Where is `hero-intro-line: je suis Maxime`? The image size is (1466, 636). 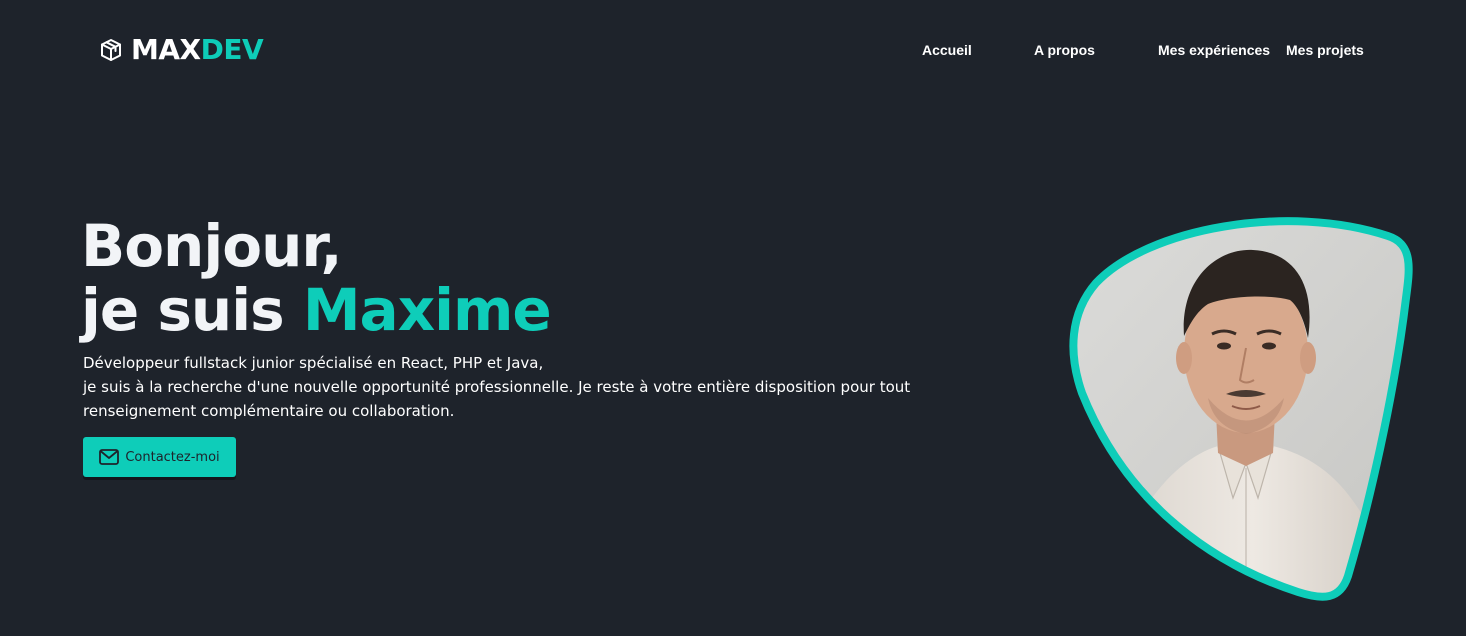
hero-intro-line: je suis Maxime is located at coordinates (316, 310).